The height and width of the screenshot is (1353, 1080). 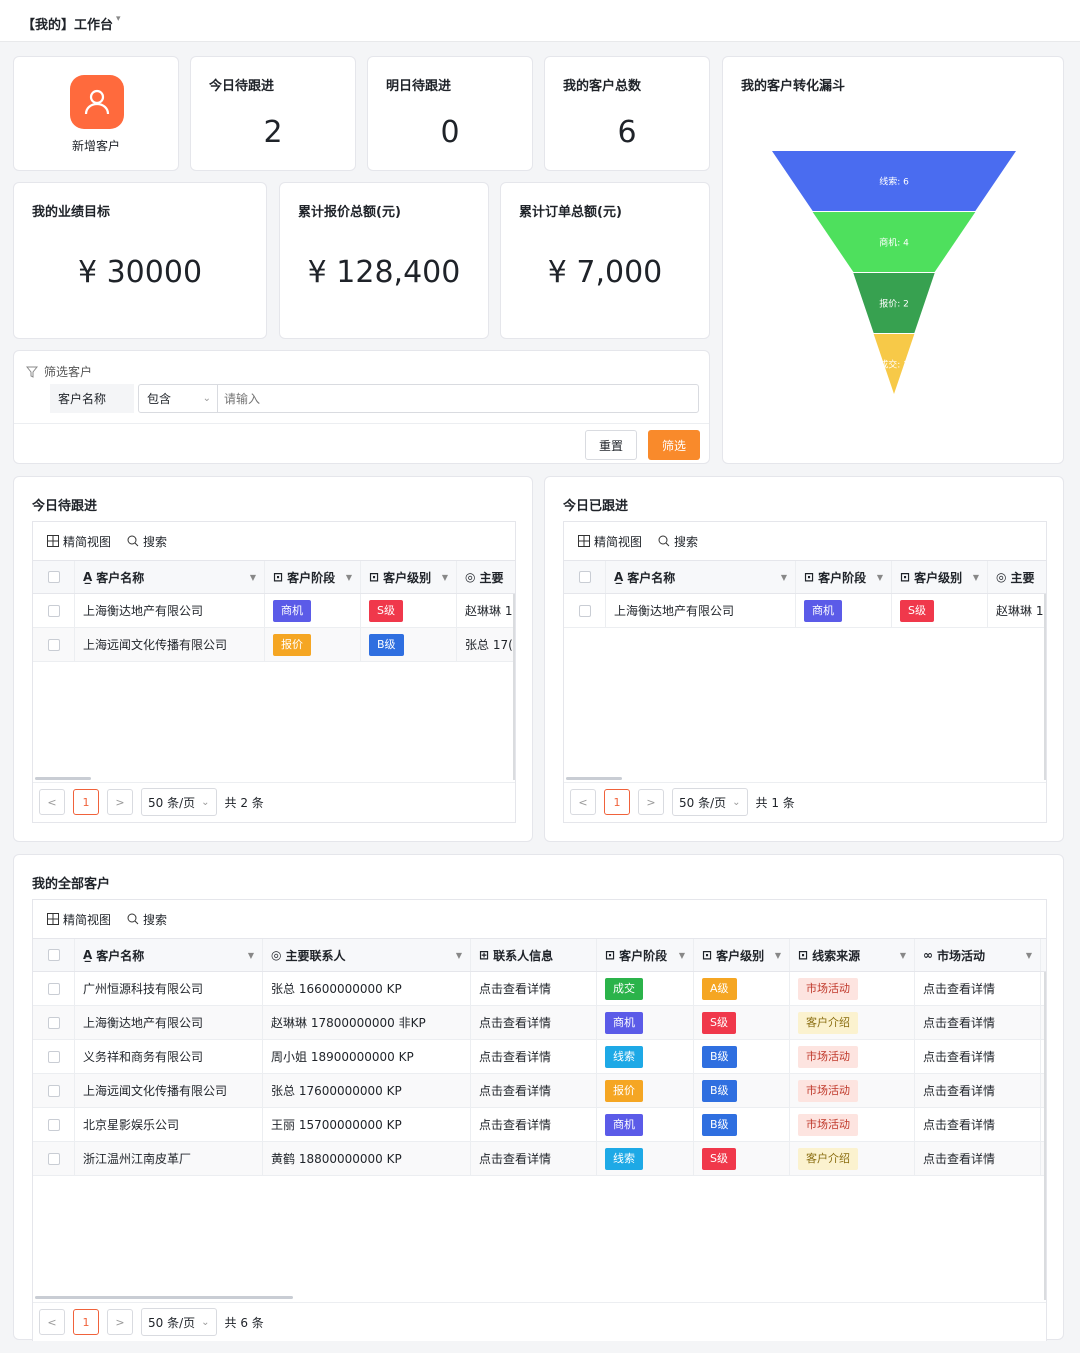 What do you see at coordinates (67, 23) in the screenshot?
I see `page-title: 【我的】工作台` at bounding box center [67, 23].